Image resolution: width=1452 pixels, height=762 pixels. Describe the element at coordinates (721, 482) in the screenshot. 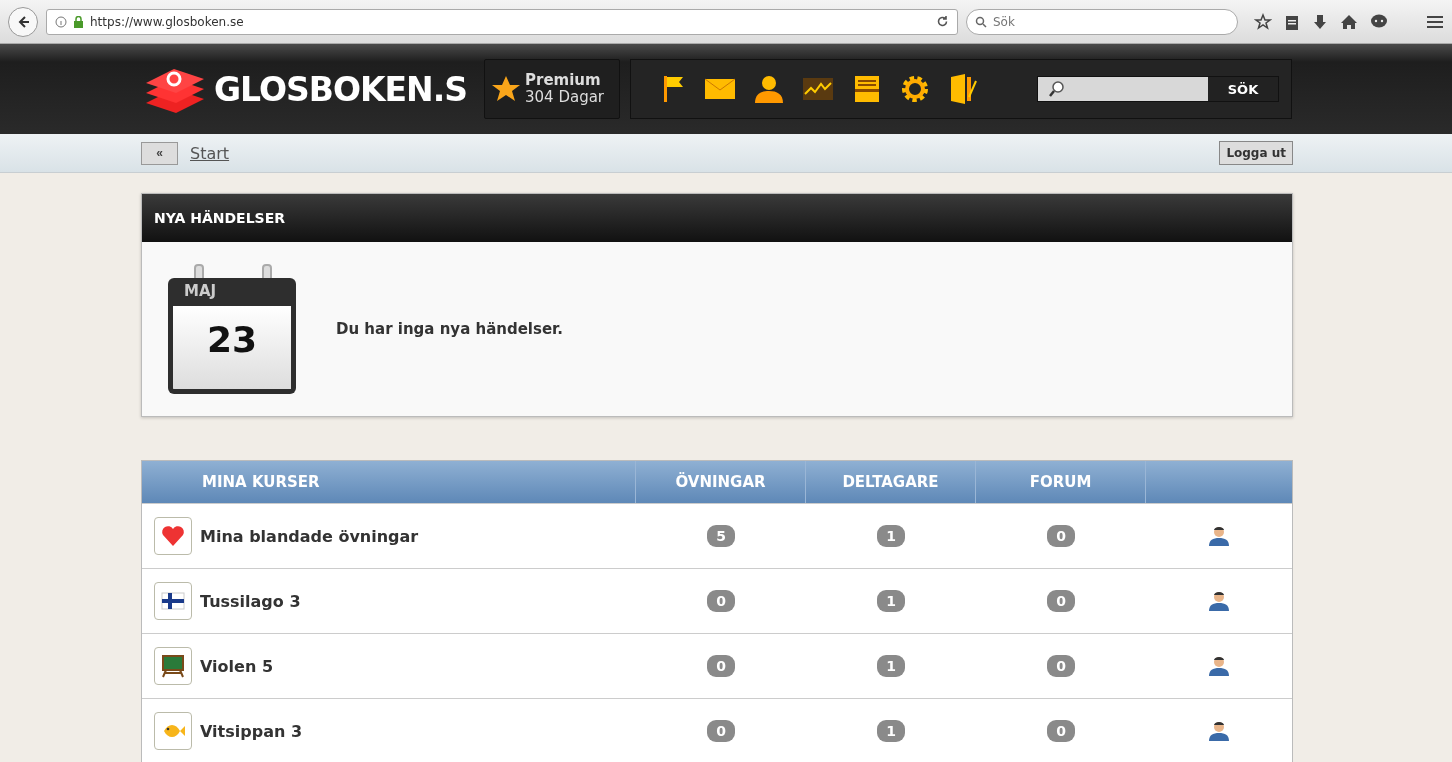

I see `column-header: ÖVNINGAR` at that location.